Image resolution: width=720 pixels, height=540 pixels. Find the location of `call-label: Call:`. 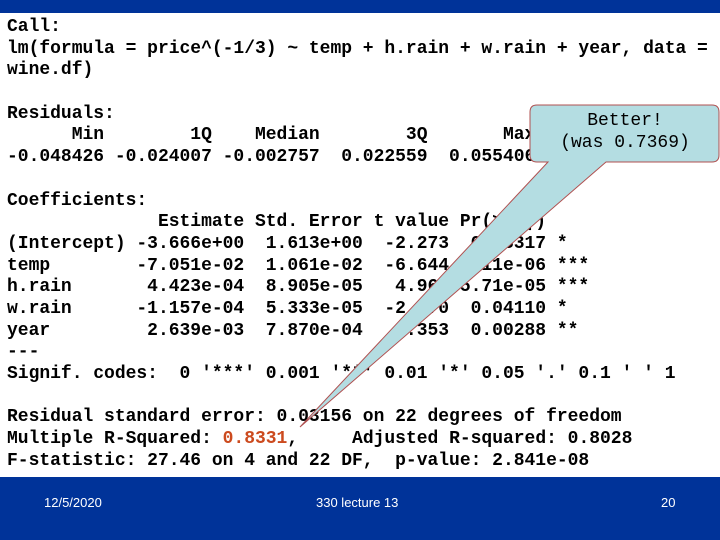

call-label: Call: is located at coordinates (34, 27).